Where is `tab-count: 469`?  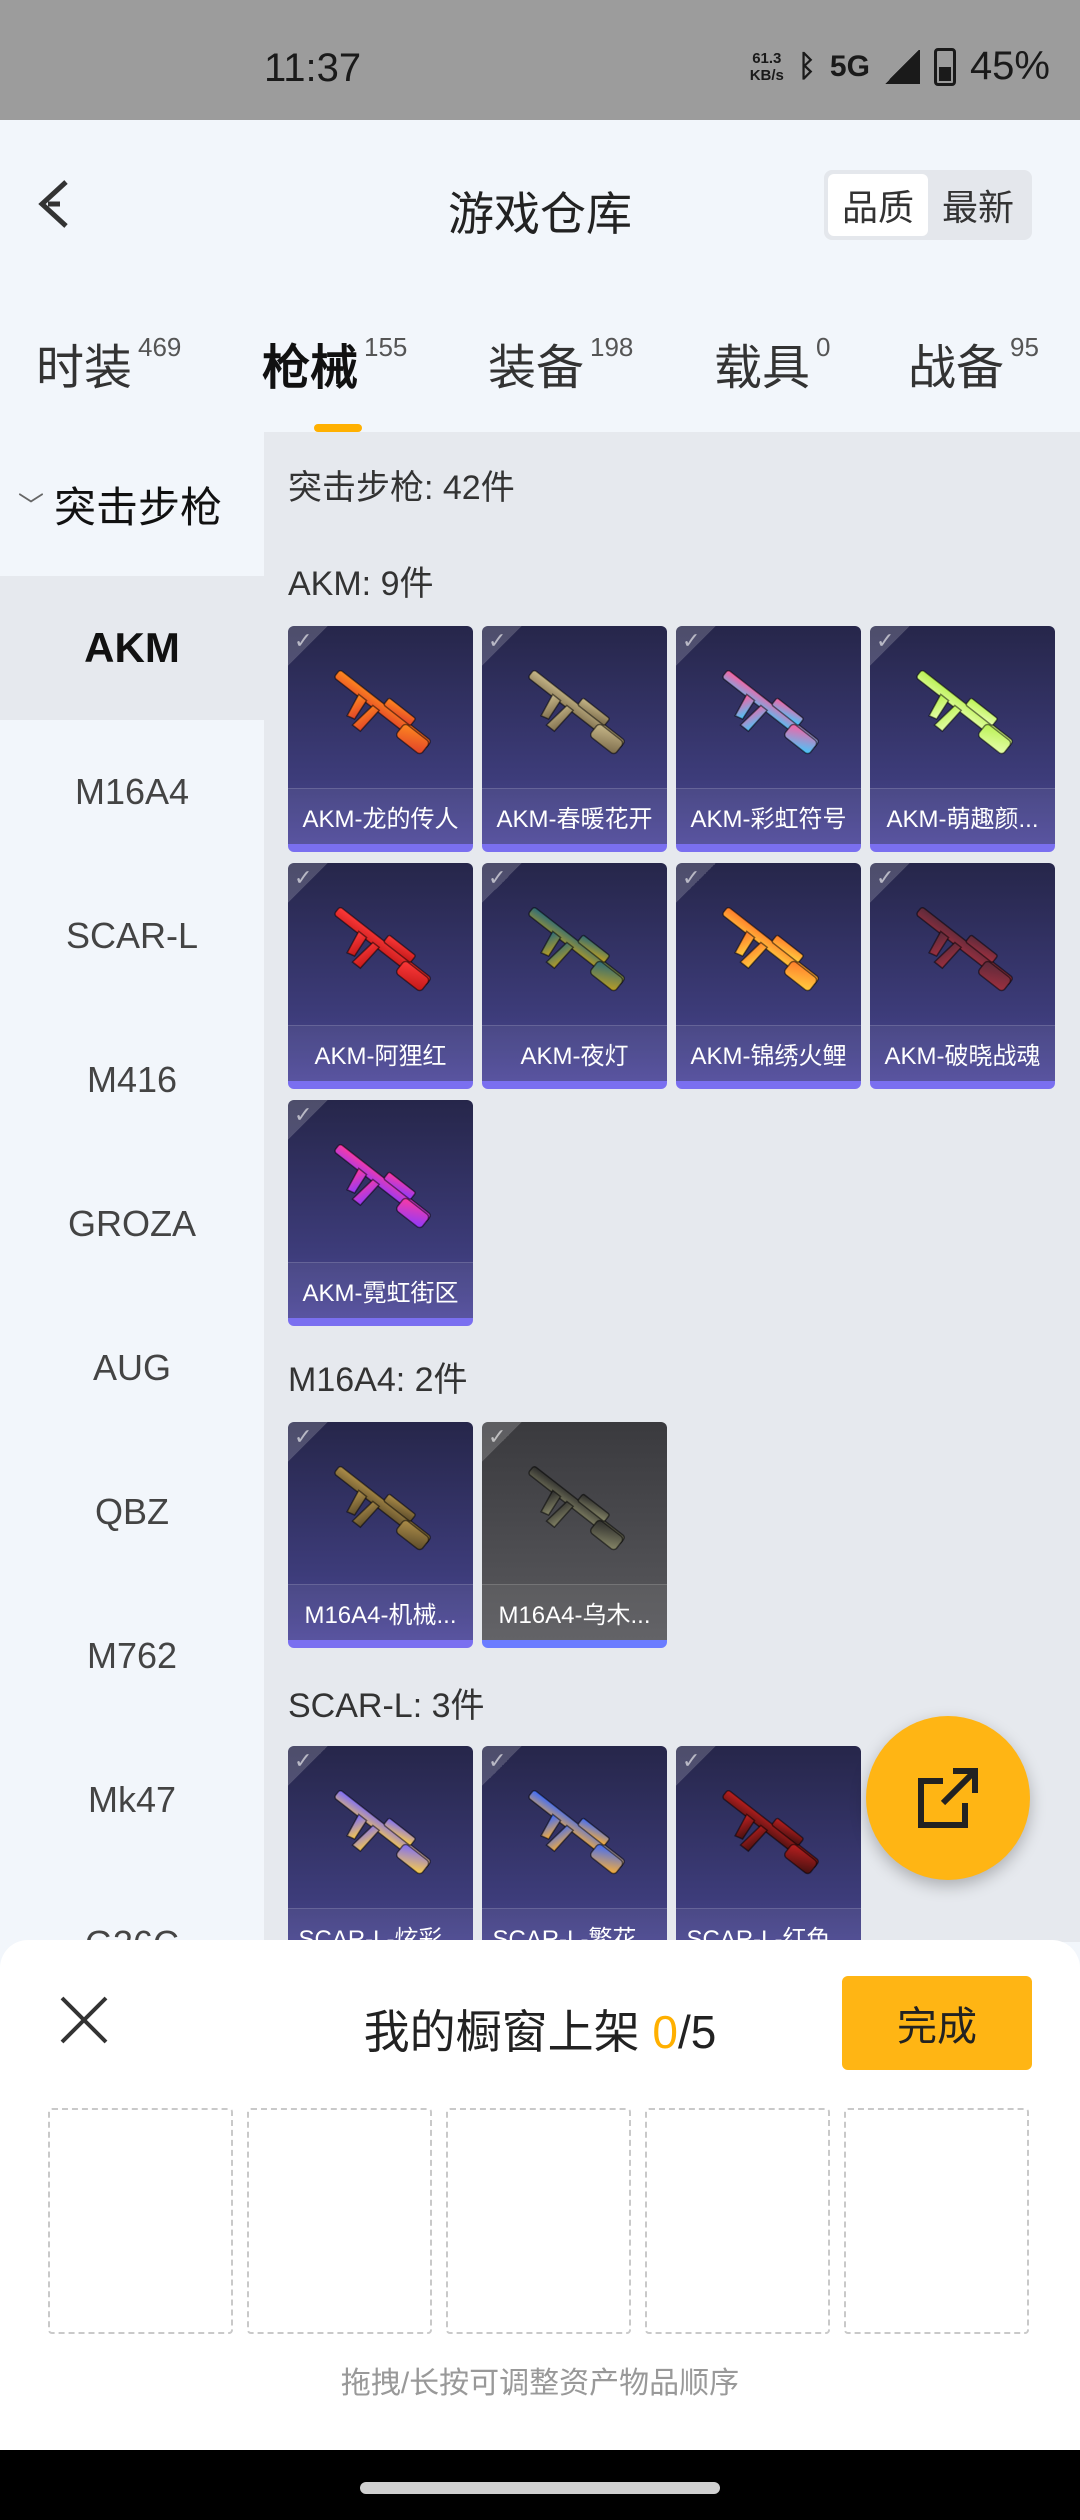 tab-count: 469 is located at coordinates (160, 347).